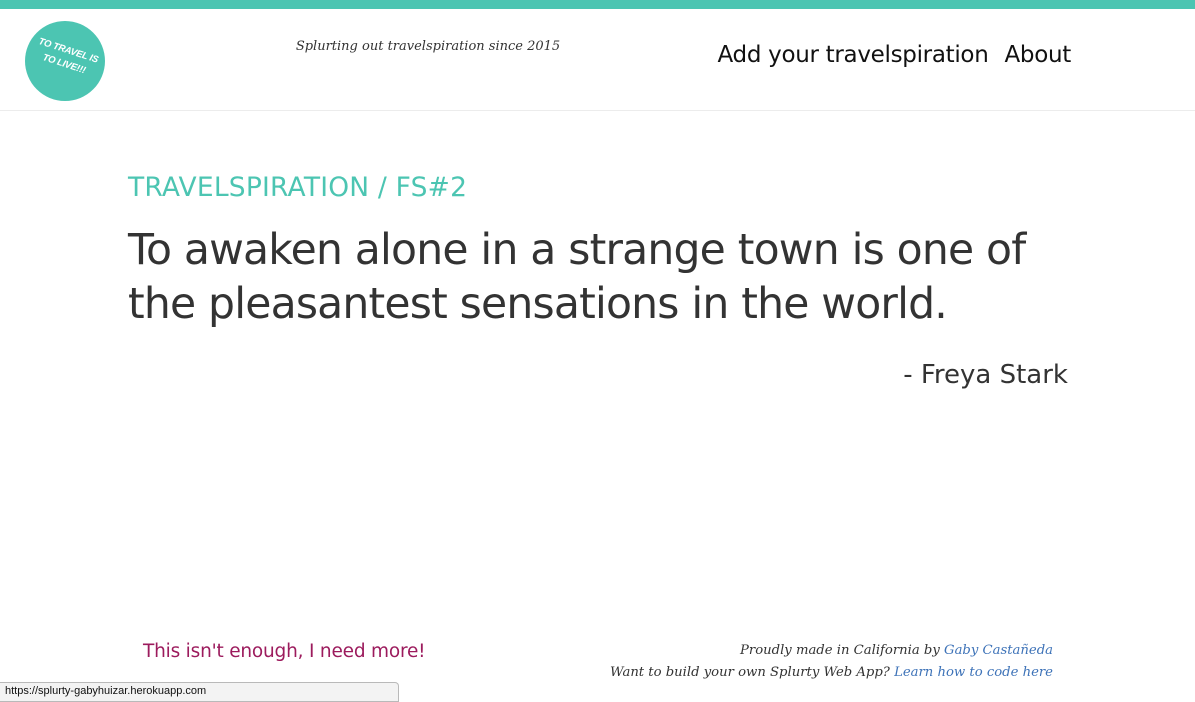 This screenshot has width=1195, height=702. I want to click on quote-category-heading: TRAVELSPIRATION / FS#2, so click(298, 187).